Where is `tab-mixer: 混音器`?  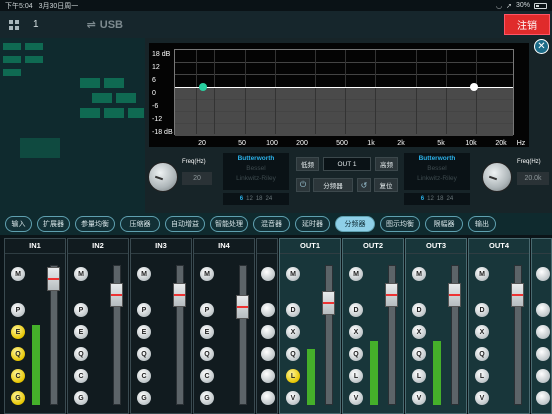 tab-mixer: 混音器 is located at coordinates (271, 224).